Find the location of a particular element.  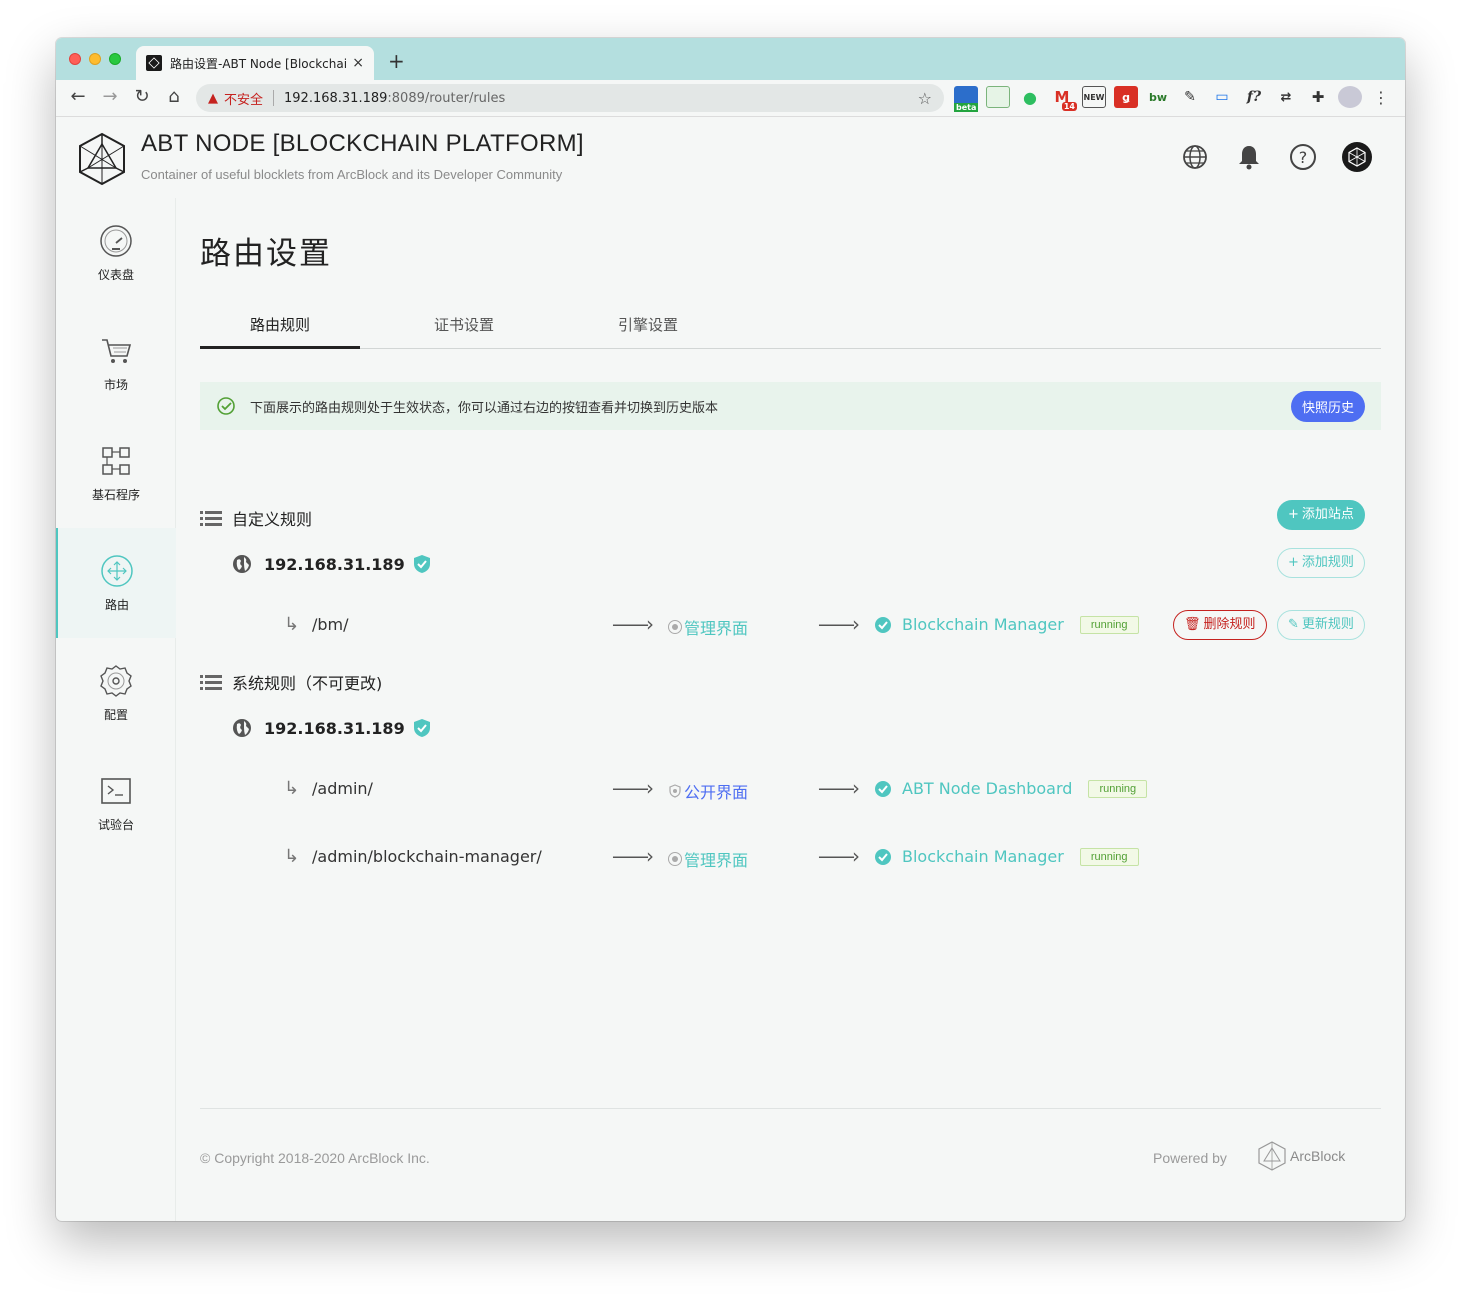

sidebar-item-settings: 配置 is located at coordinates (116, 693).